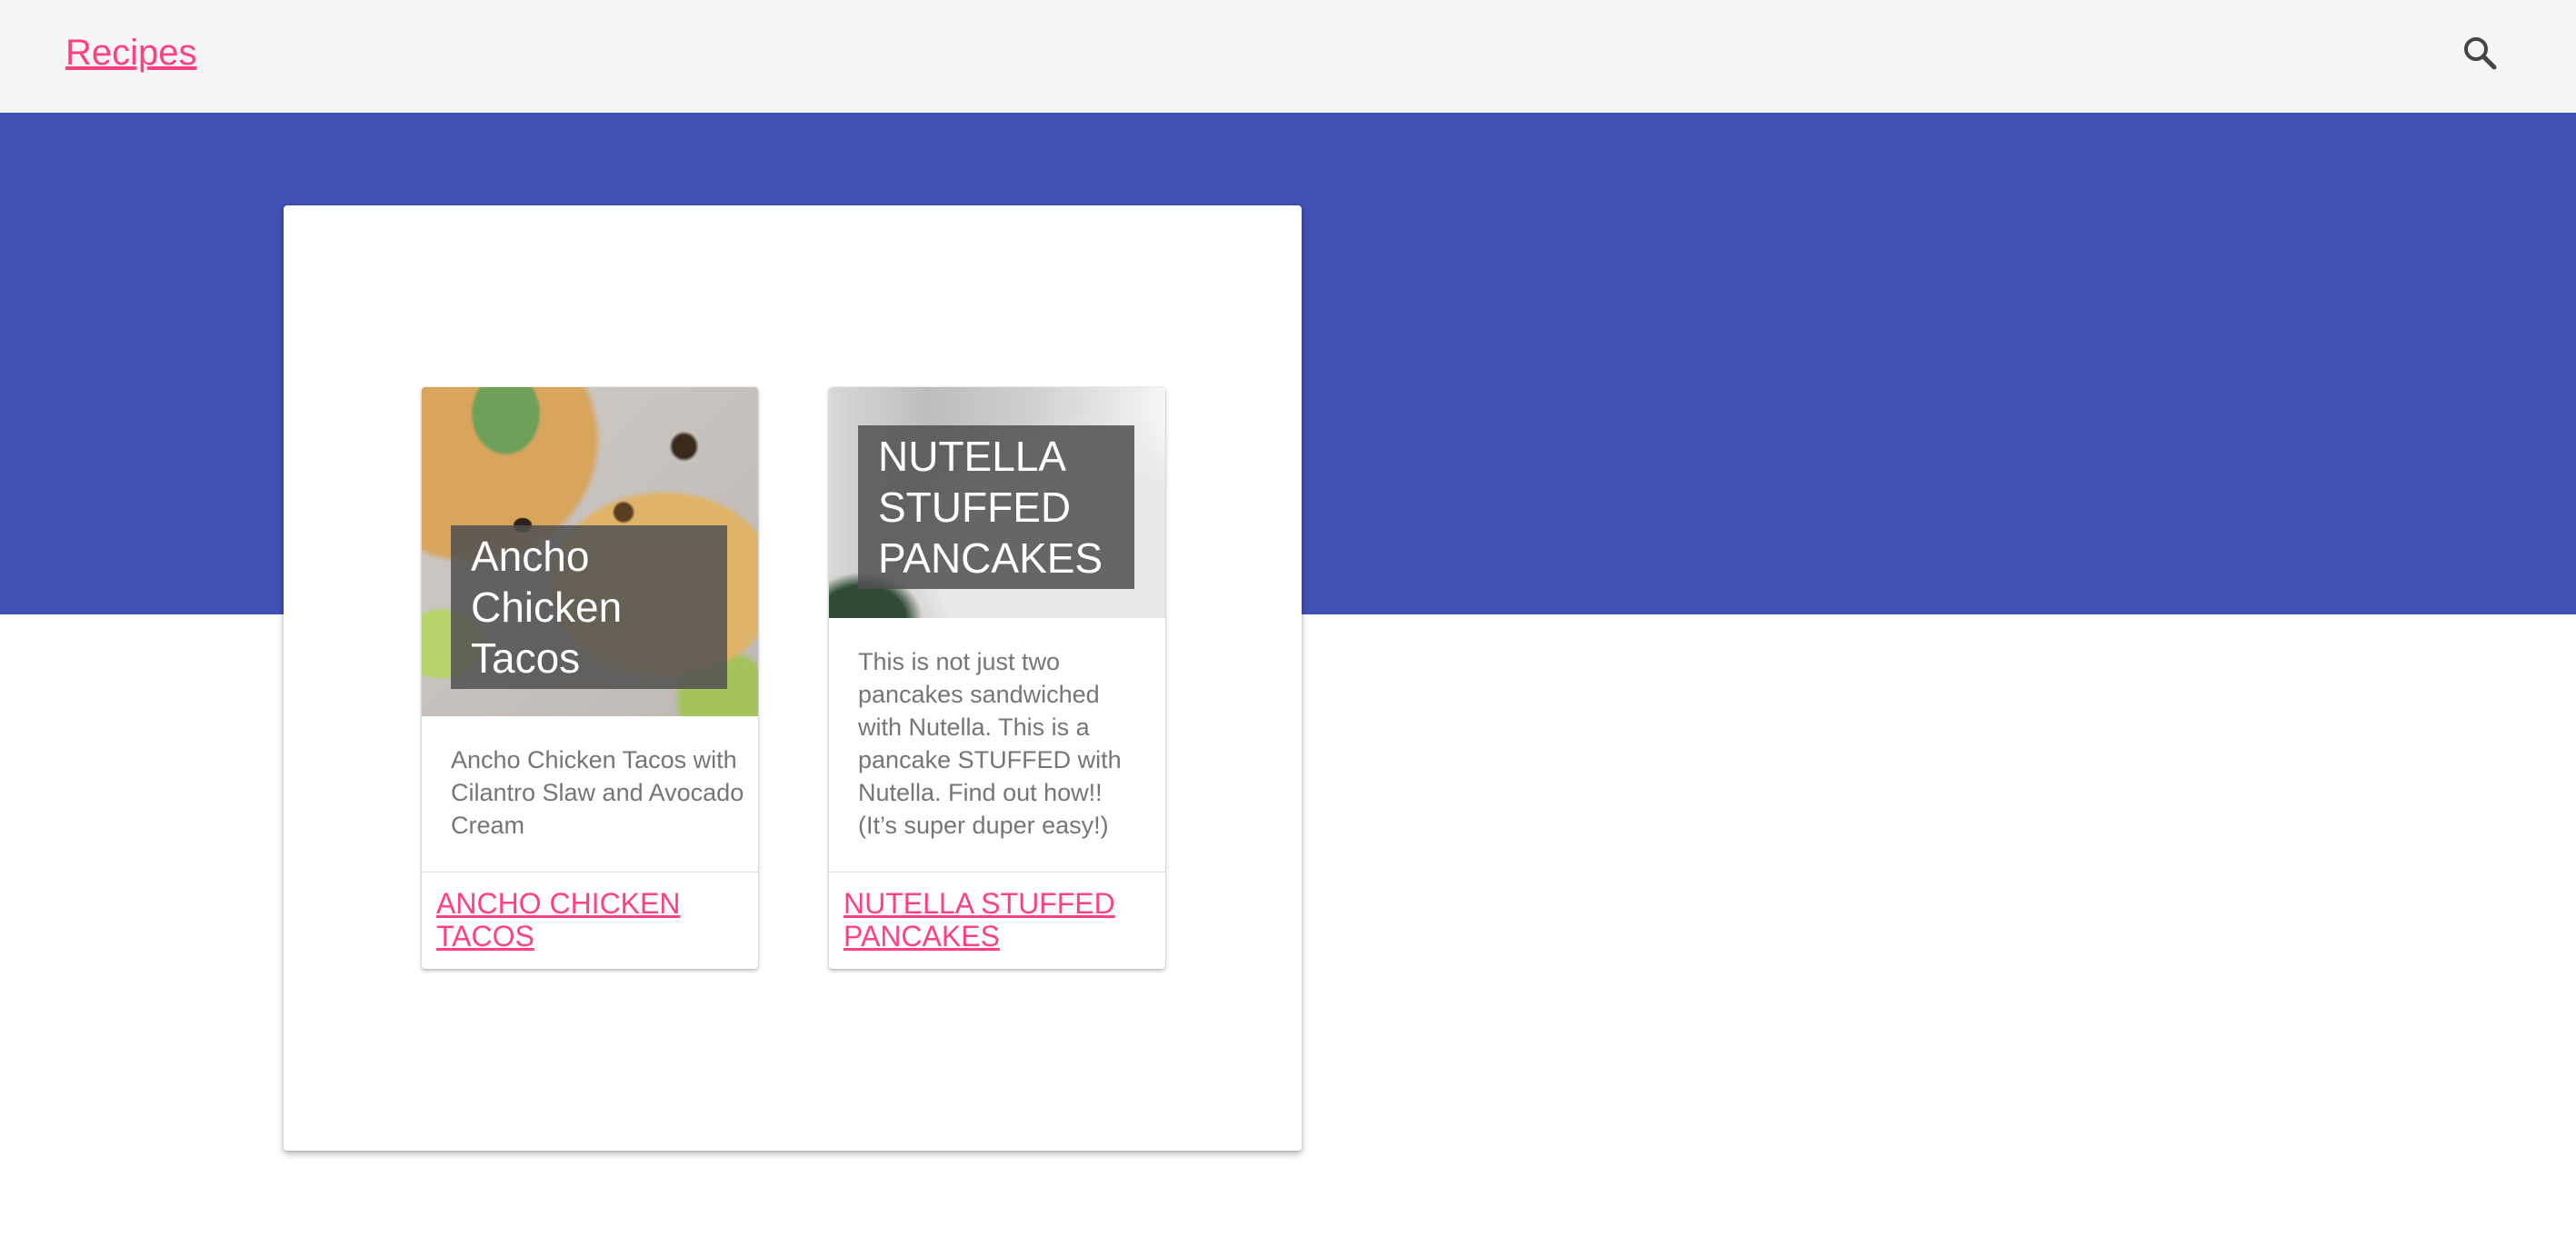  I want to click on recipe-link-ancho-chicken-tacos: ANCHO CHICKEN TACOS, so click(590, 920).